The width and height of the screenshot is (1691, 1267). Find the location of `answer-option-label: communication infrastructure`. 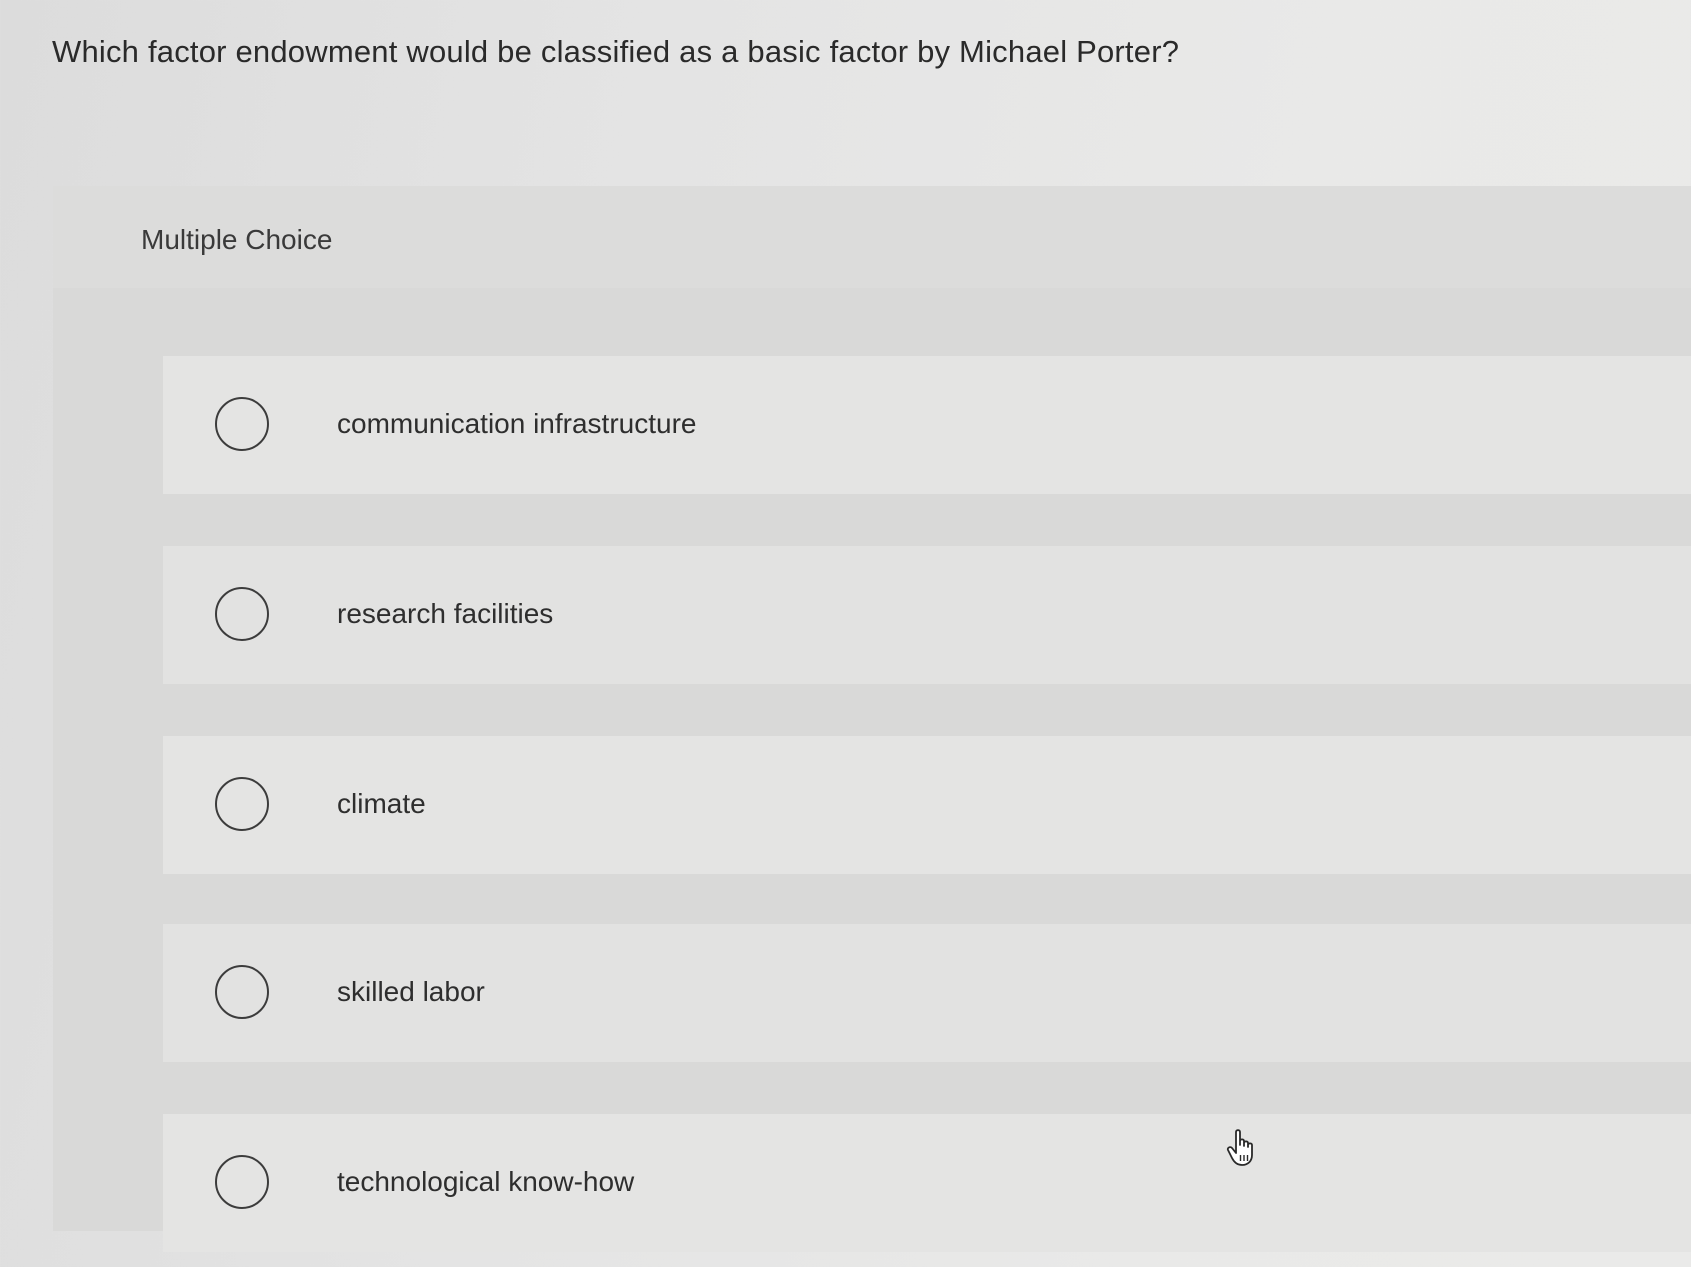

answer-option-label: communication infrastructure is located at coordinates (517, 423).